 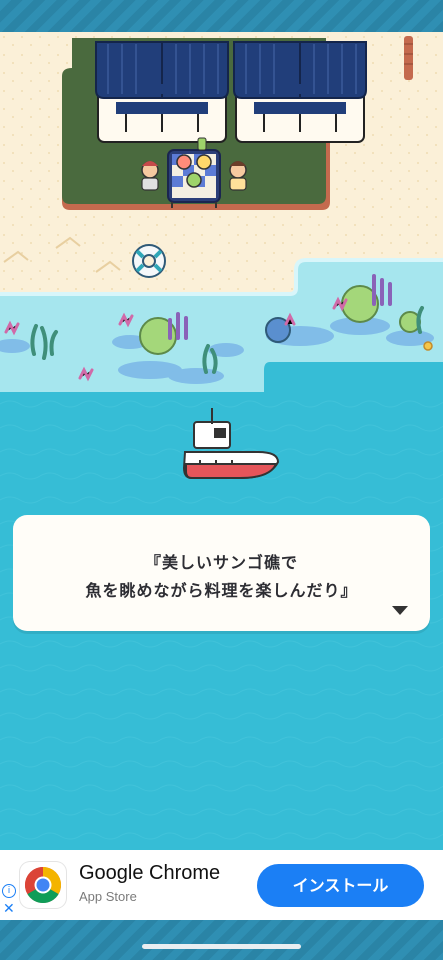 I want to click on ad-banner: i ✕ Google Chrome App Store インストール, so click(x=221, y=885).